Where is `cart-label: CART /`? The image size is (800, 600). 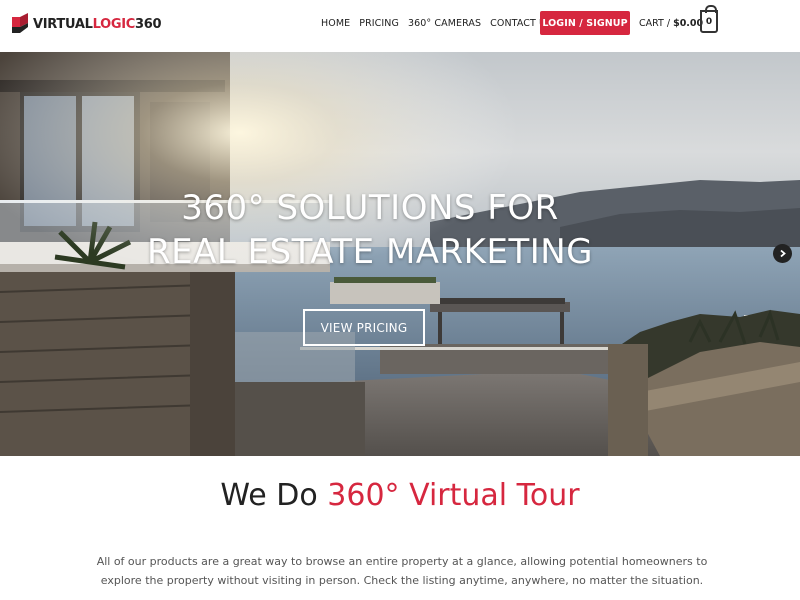 cart-label: CART / is located at coordinates (655, 23).